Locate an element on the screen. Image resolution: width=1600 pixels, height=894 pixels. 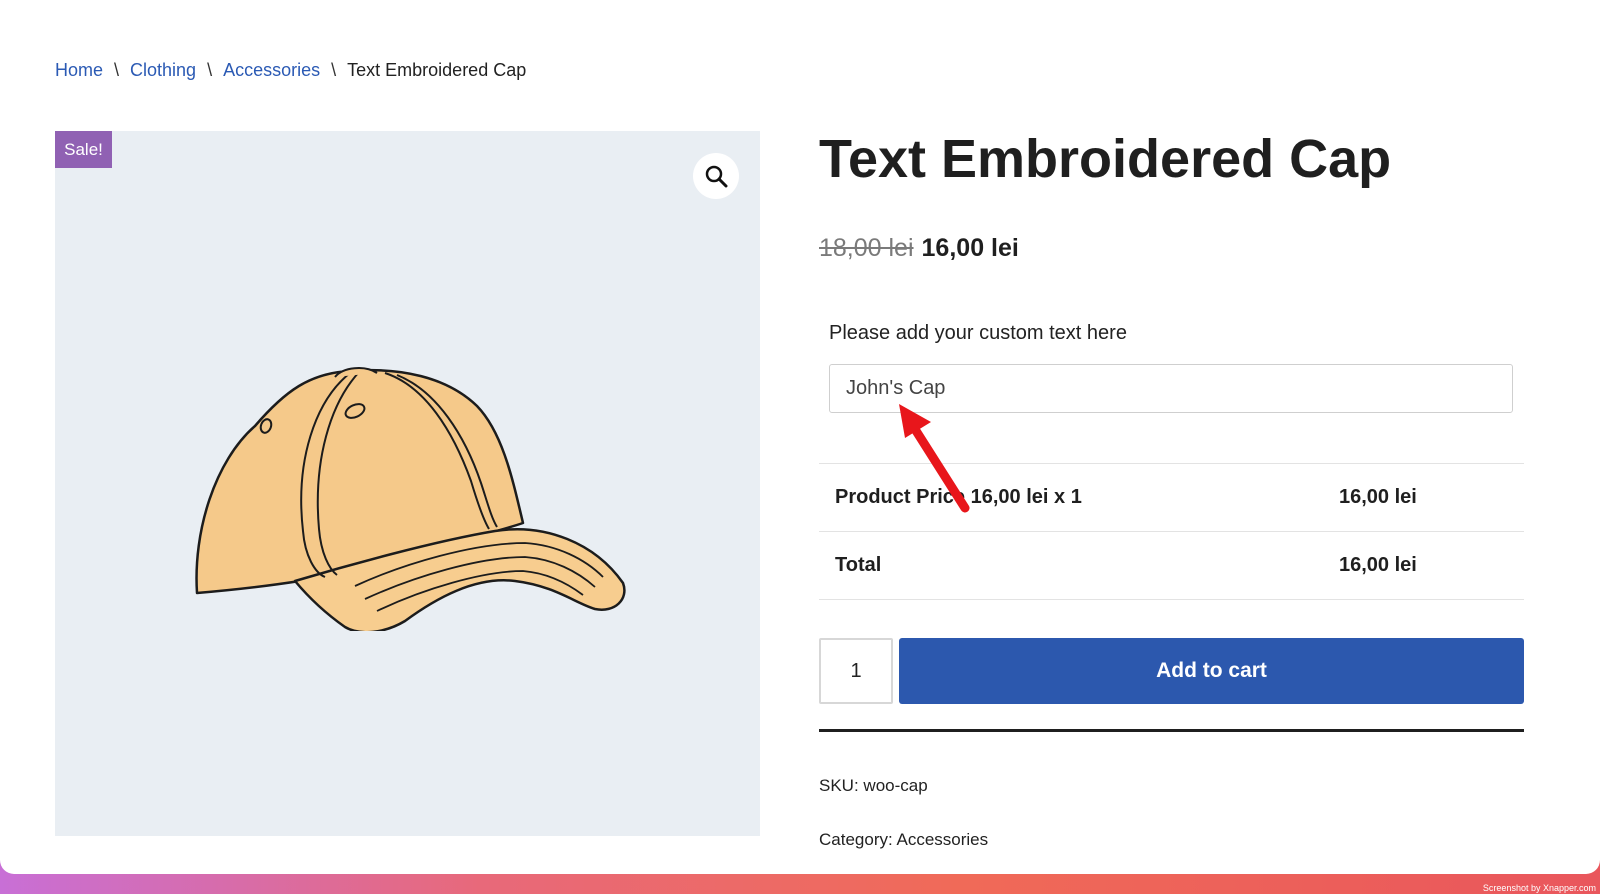
magnifier-icon is located at coordinates (716, 176).